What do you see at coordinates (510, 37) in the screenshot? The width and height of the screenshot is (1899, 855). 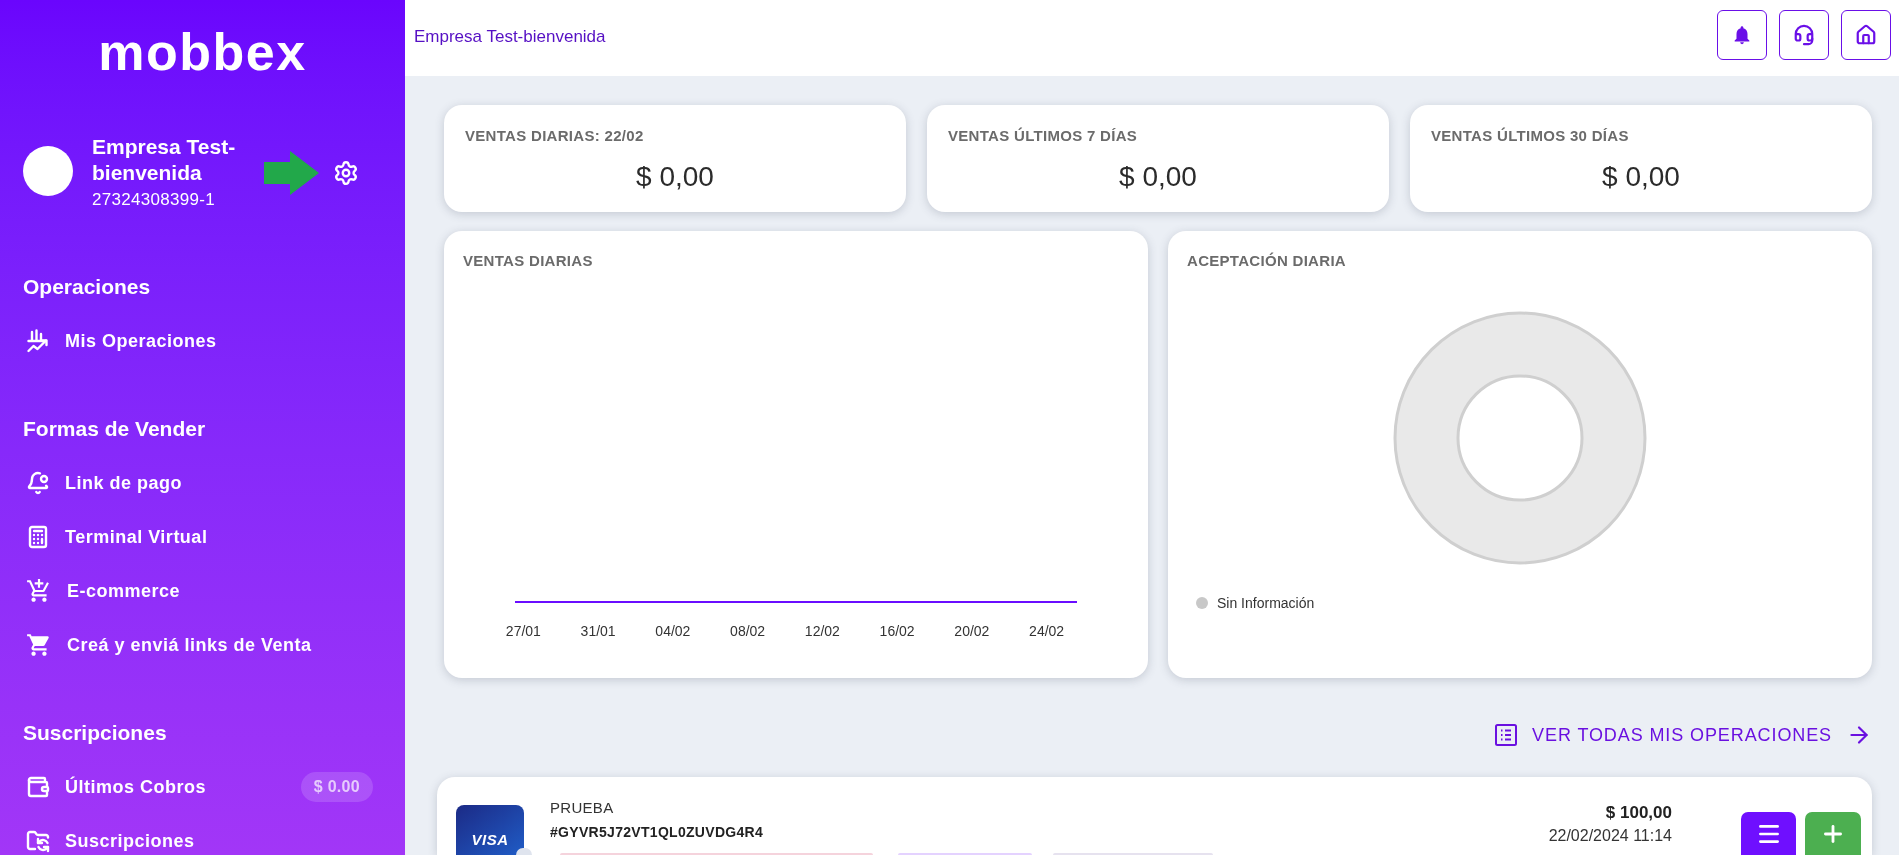 I see `page-title: Empresa Test-bienvenida` at bounding box center [510, 37].